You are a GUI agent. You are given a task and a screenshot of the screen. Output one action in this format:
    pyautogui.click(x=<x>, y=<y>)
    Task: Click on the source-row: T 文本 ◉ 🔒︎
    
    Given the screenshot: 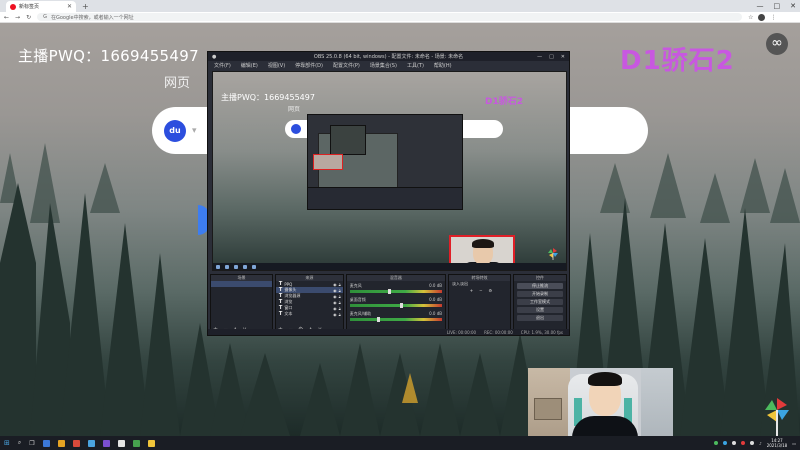 What is the action you would take?
    pyautogui.click(x=309, y=314)
    